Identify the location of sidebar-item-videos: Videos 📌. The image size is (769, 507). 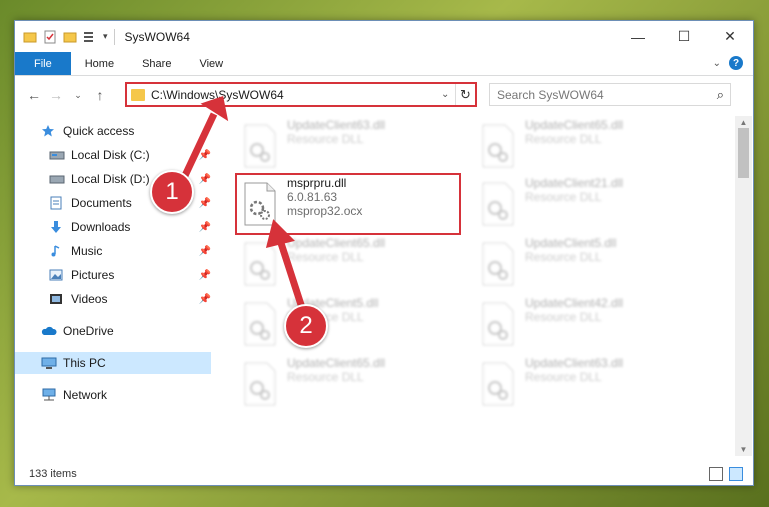
(113, 299).